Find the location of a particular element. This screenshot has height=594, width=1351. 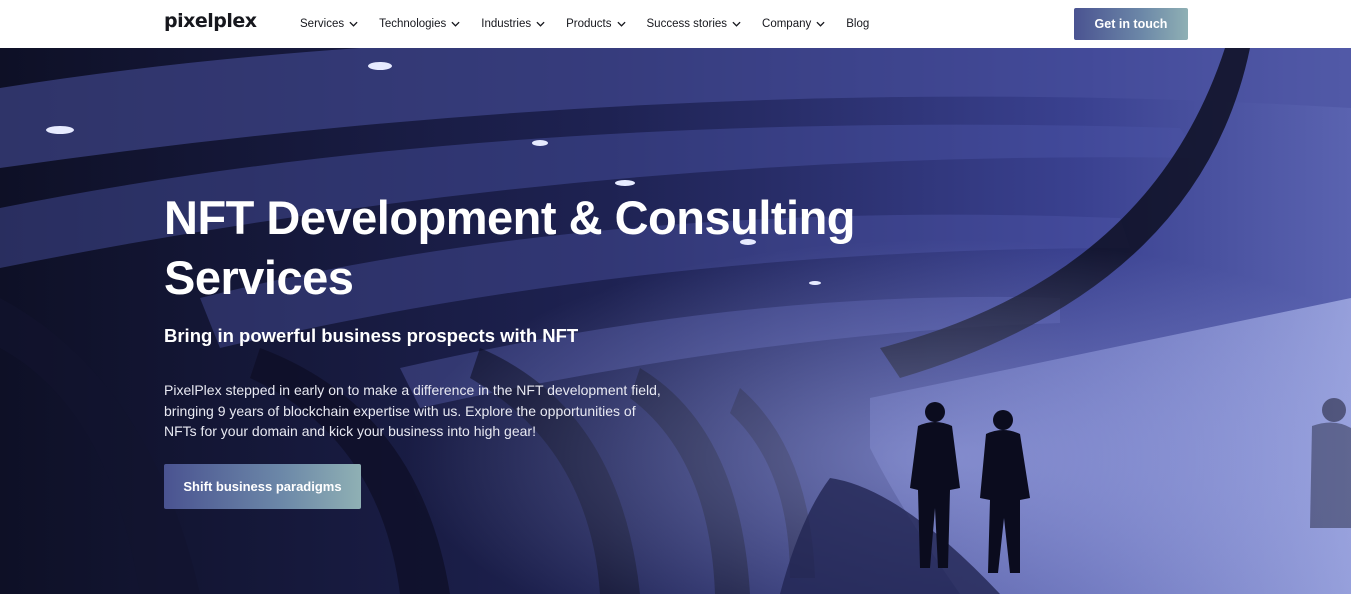

pixelplex-logo: pixelplex is located at coordinates (210, 21).